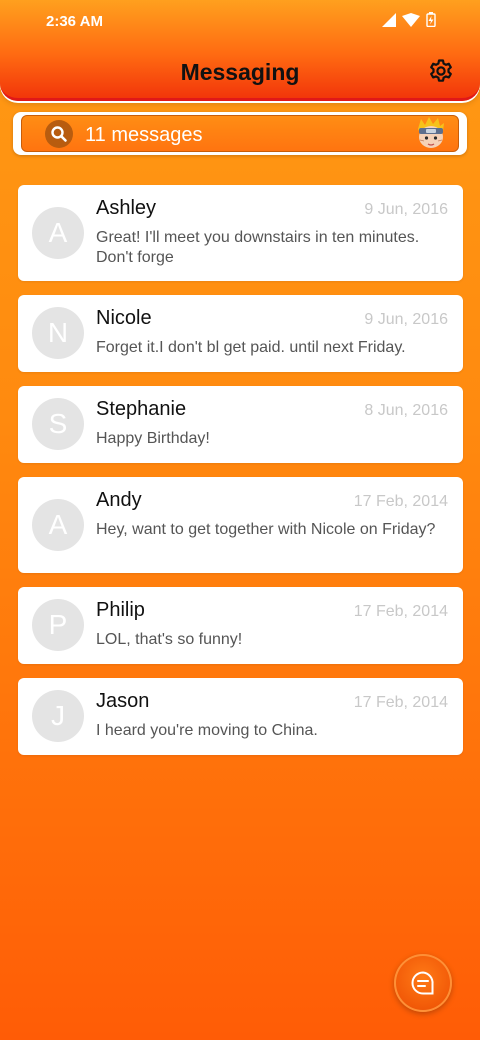 This screenshot has width=480, height=1040. Describe the element at coordinates (207, 730) in the screenshot. I see `message-preview: I heard you're moving to China.` at that location.